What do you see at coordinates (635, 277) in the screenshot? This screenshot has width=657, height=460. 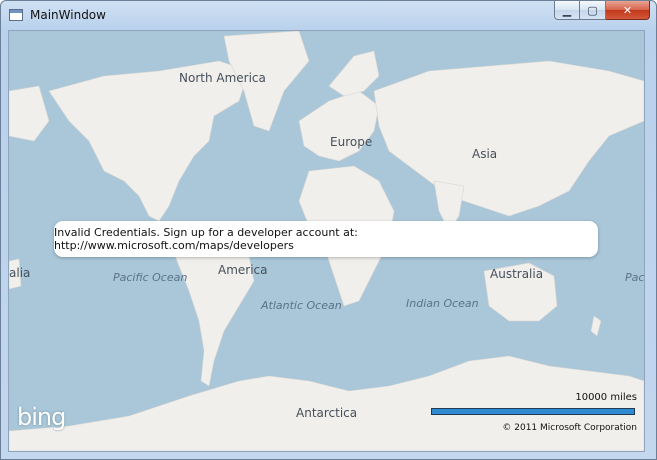 I see `label-pacific-partial: Pac` at bounding box center [635, 277].